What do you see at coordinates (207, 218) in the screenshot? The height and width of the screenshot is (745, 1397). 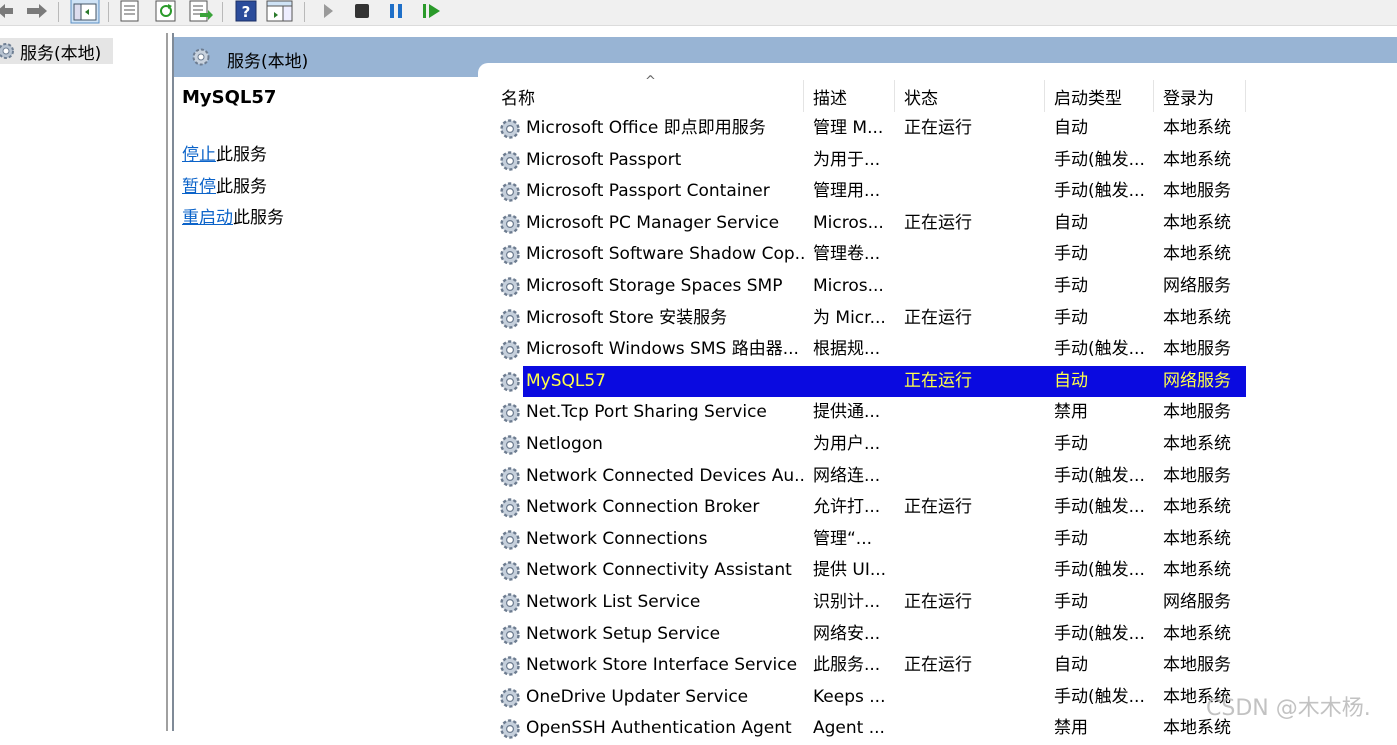 I see `restart-link: 重启动` at bounding box center [207, 218].